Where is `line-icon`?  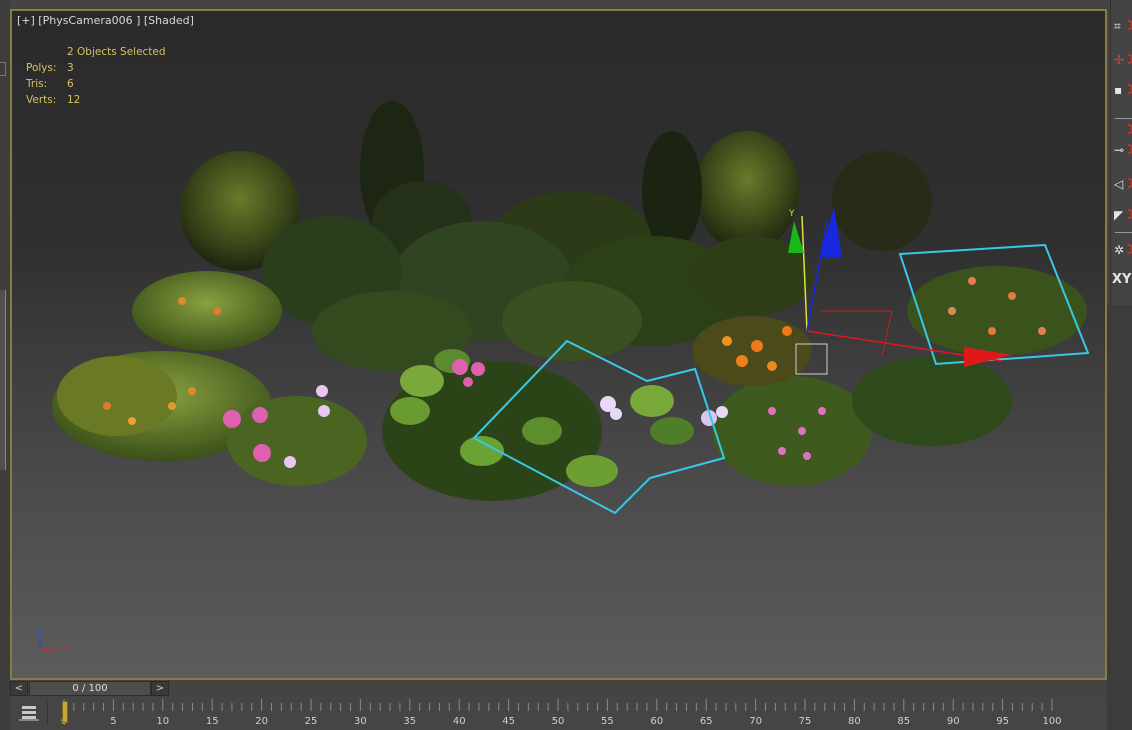
line-icon is located at coordinates (1121, 130).